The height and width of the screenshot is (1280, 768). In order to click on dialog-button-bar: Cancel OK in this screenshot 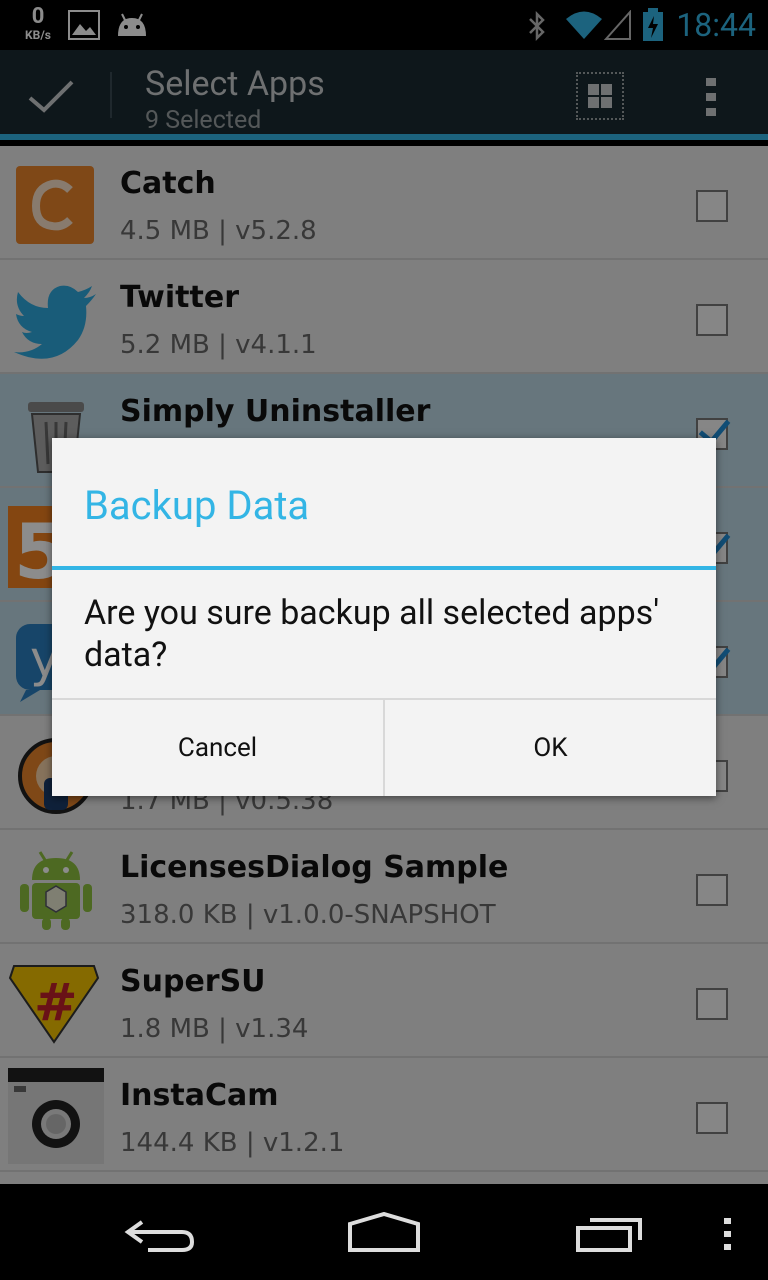, I will do `click(384, 747)`.